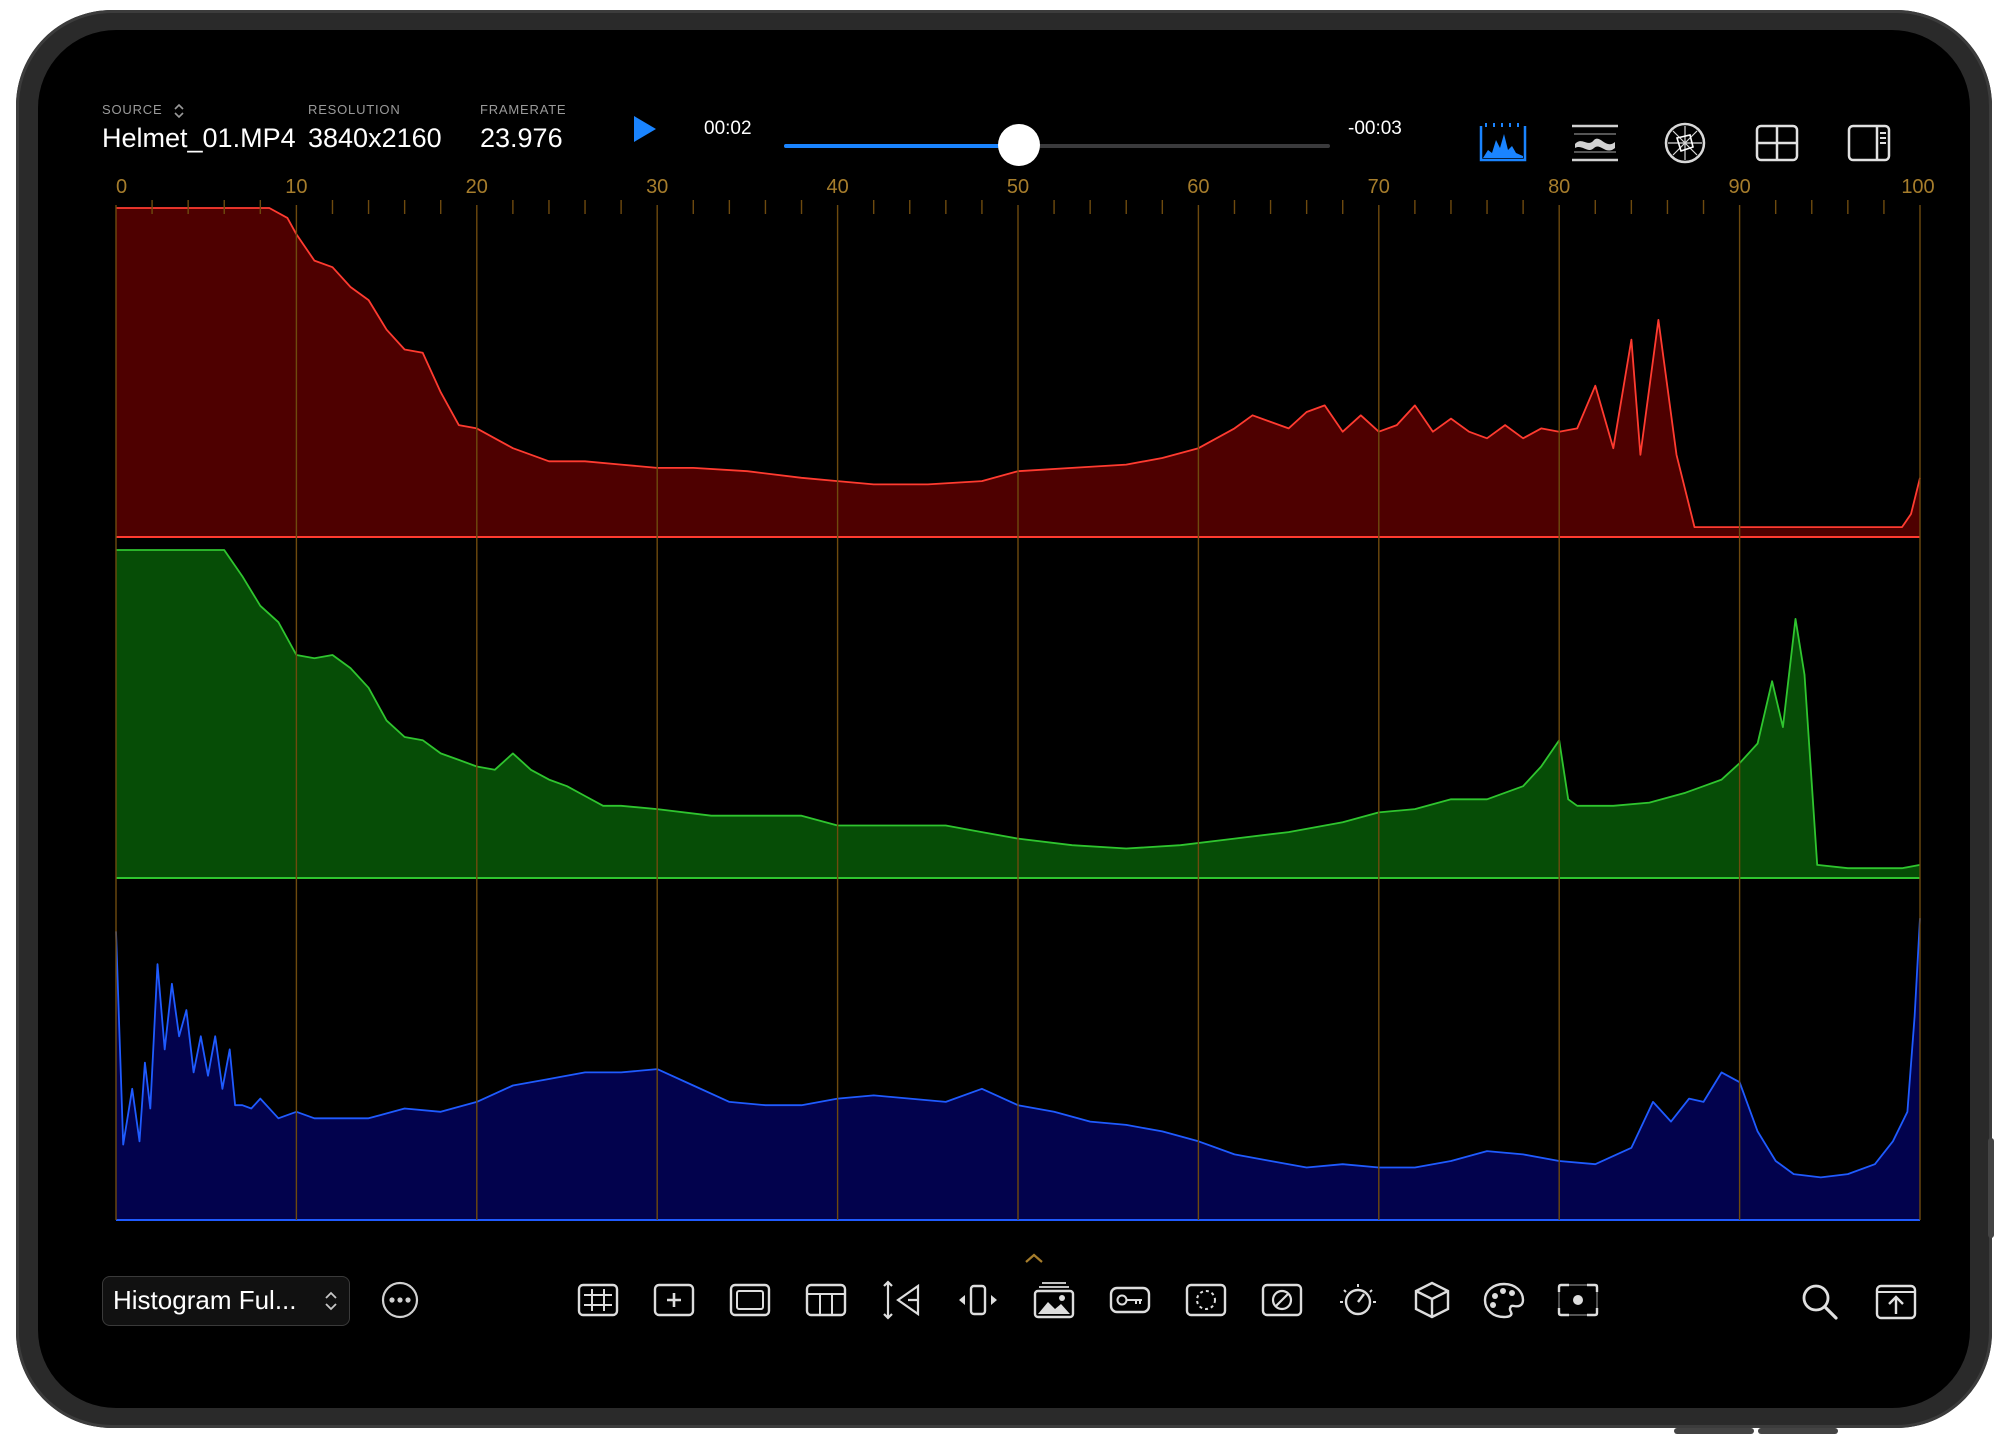 This screenshot has width=2000, height=1440. Describe the element at coordinates (1578, 1300) in the screenshot. I see `focus-peaking-icon` at that location.